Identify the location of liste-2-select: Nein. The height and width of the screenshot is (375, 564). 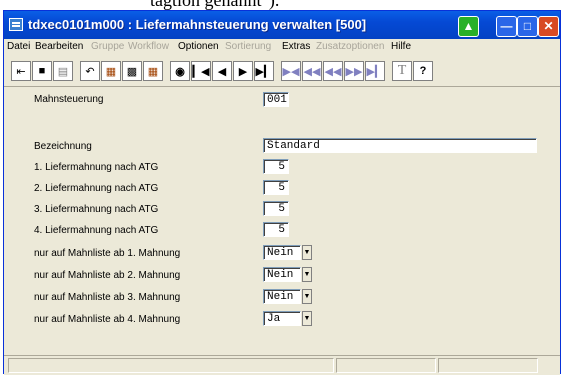
(282, 274).